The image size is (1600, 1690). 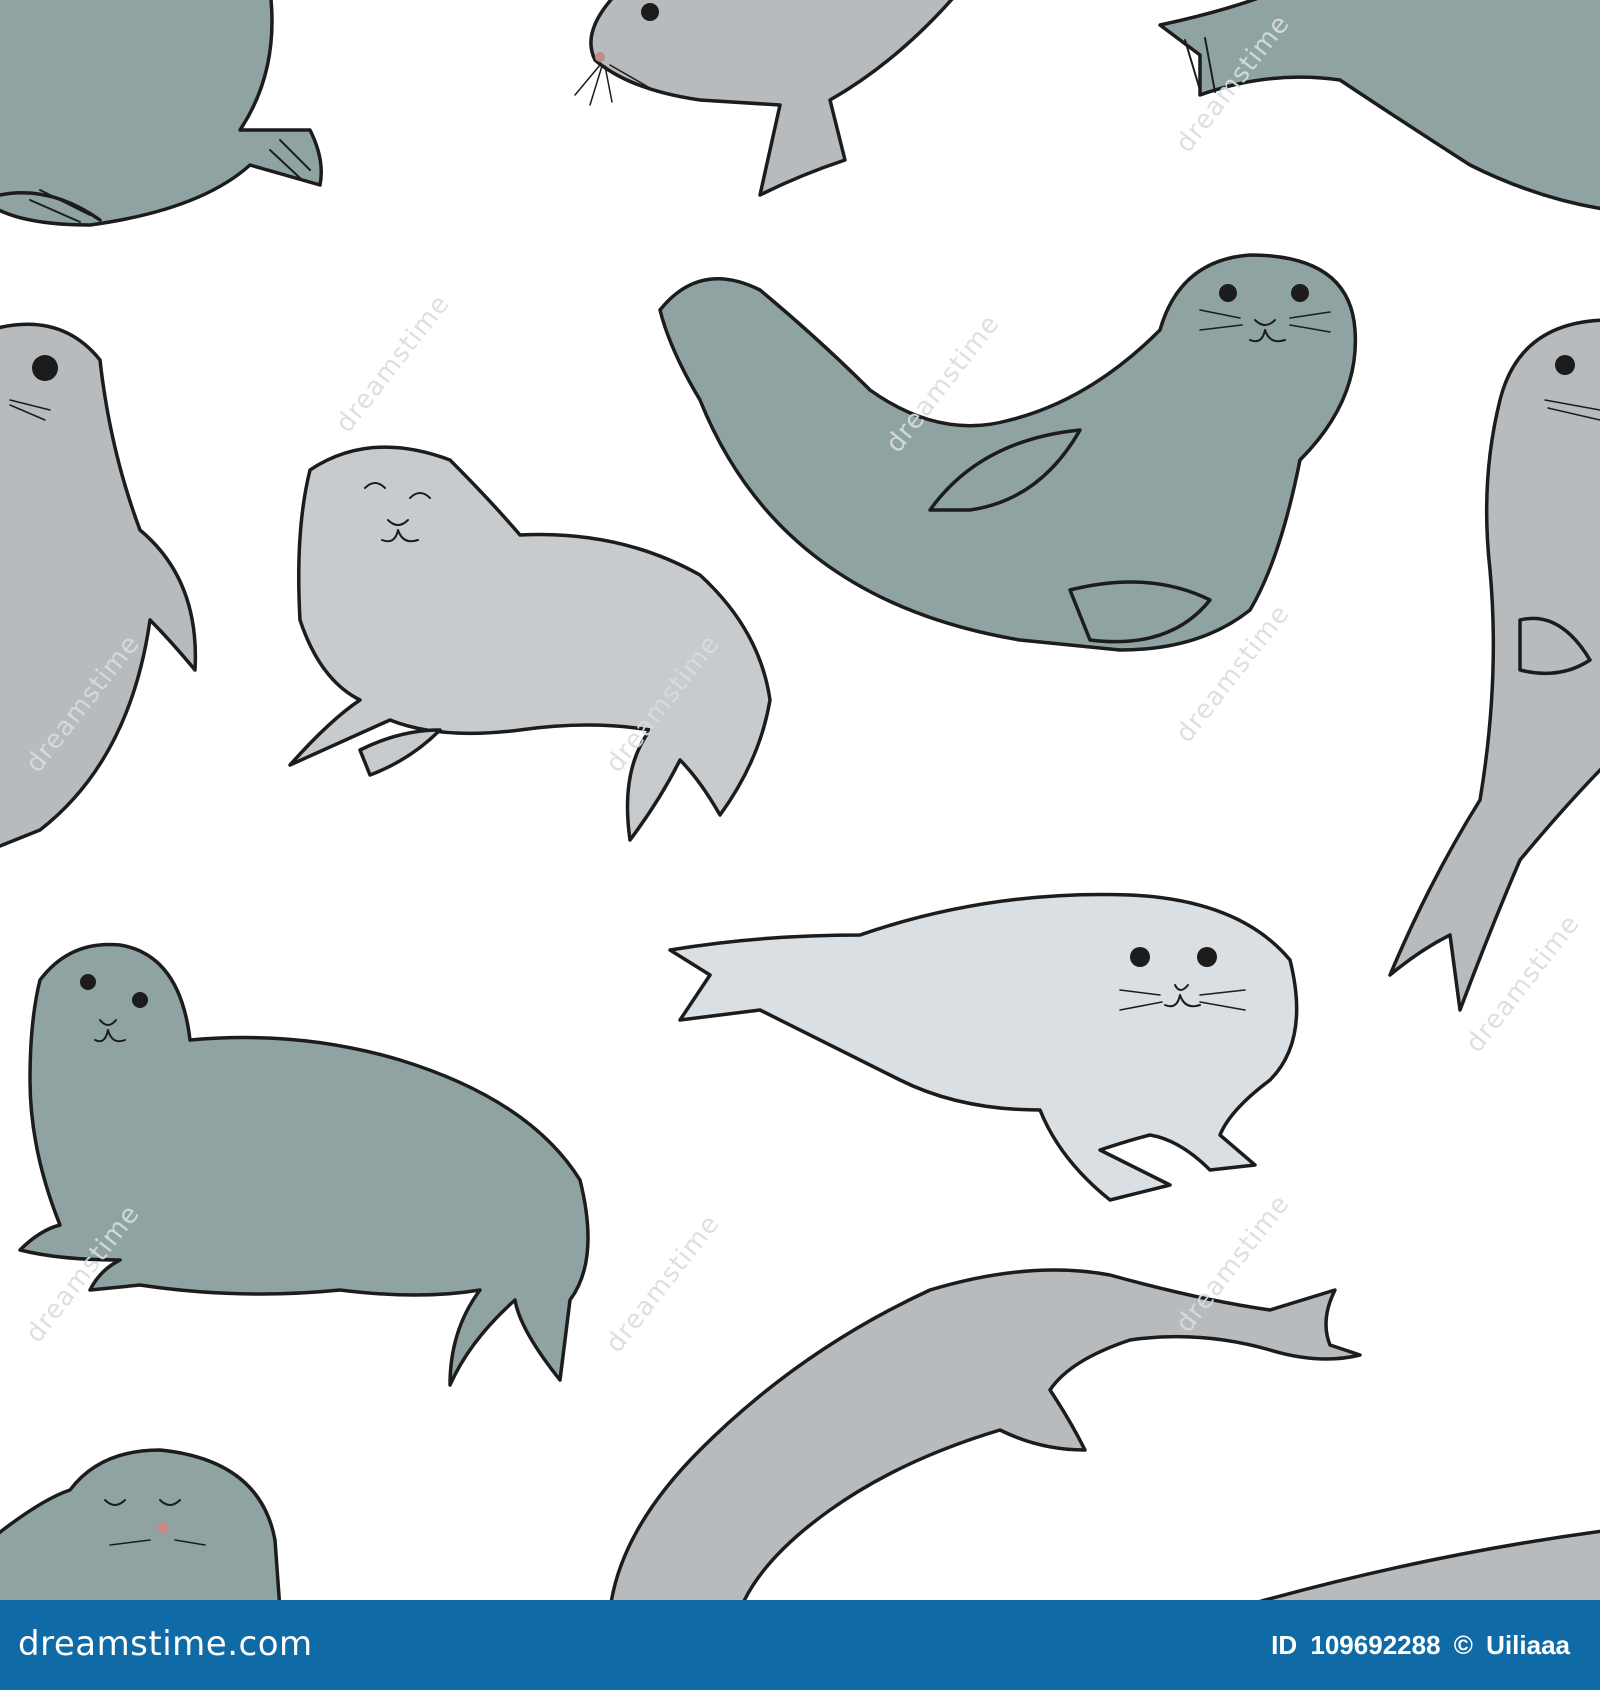 I want to click on seal-right-edge, so click(x=1494, y=665).